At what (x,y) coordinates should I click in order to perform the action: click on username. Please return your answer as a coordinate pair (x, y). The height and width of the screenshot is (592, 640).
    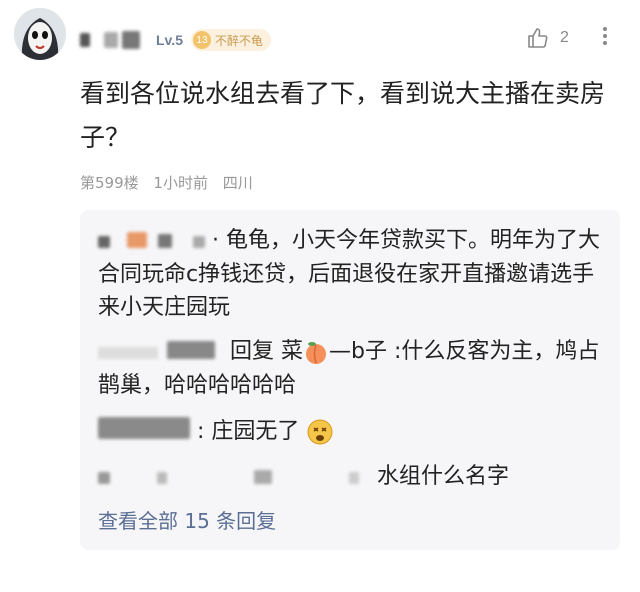
    Looking at the image, I should click on (110, 40).